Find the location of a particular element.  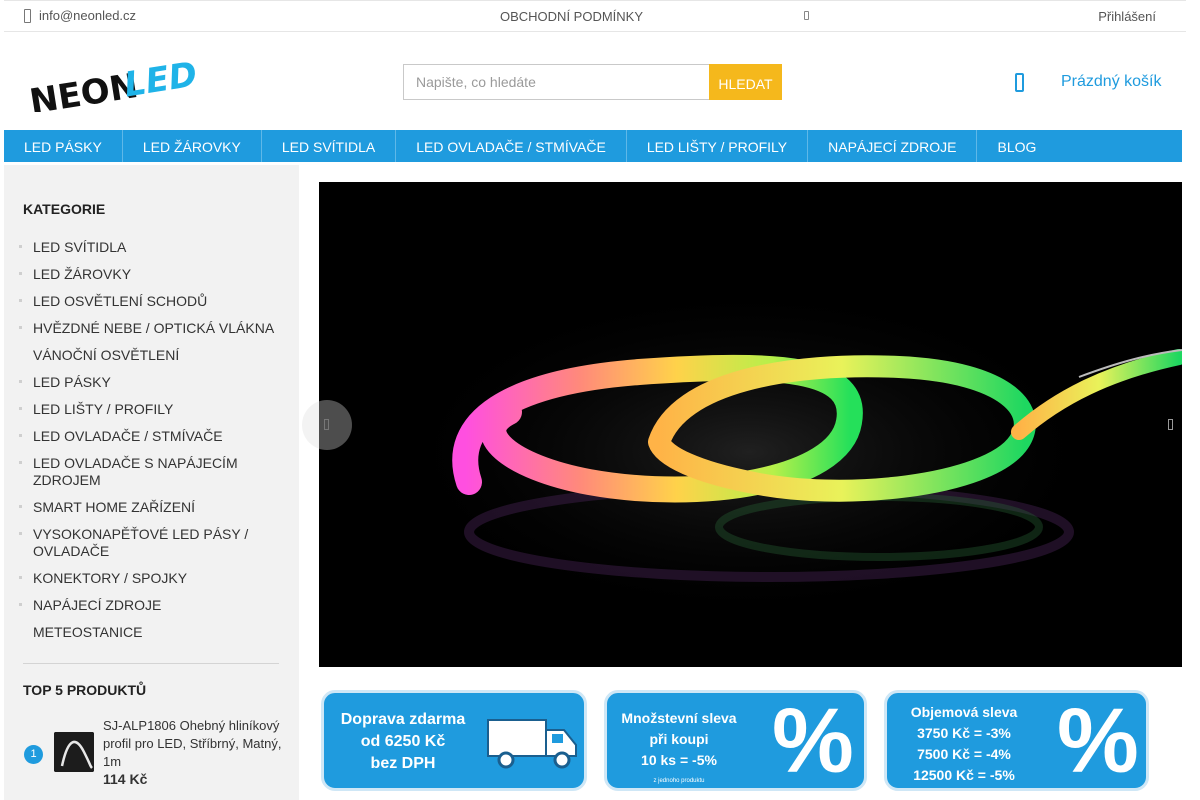

category-item: LED OVLADAČE / STMÍVAČE is located at coordinates (152, 436).